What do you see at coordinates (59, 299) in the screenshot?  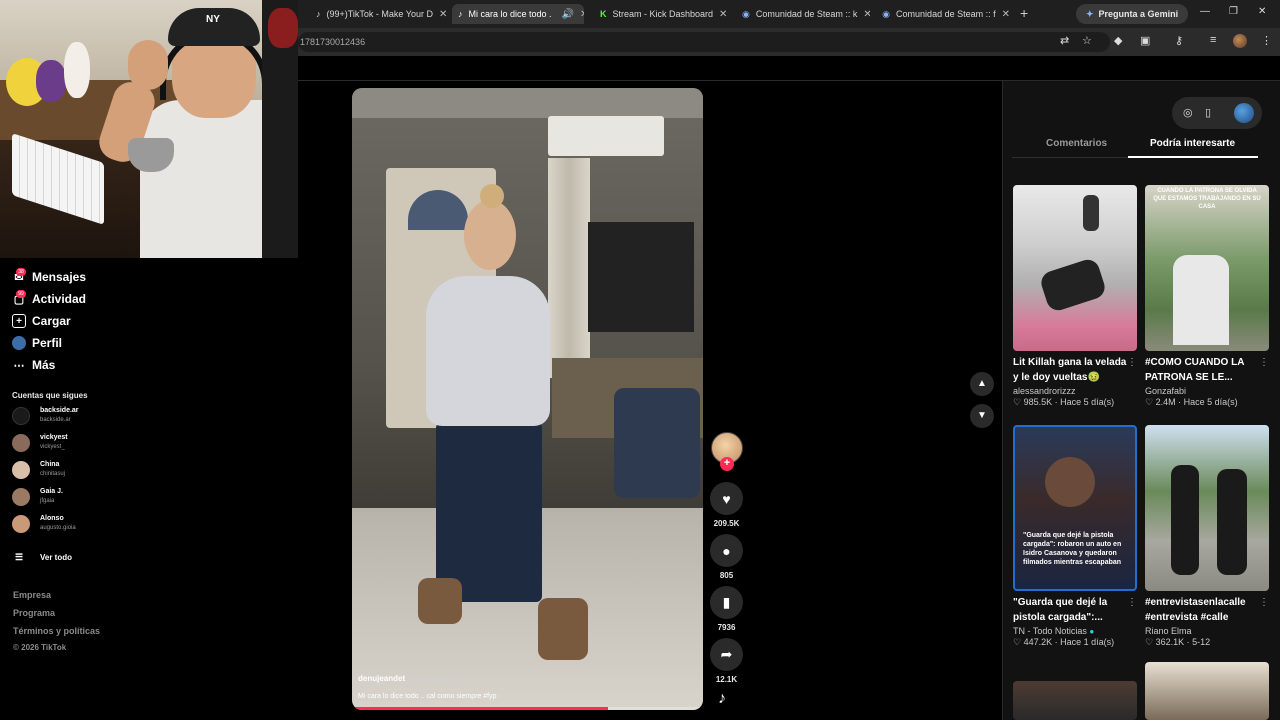 I see `sidebar-item-label: Actividad` at bounding box center [59, 299].